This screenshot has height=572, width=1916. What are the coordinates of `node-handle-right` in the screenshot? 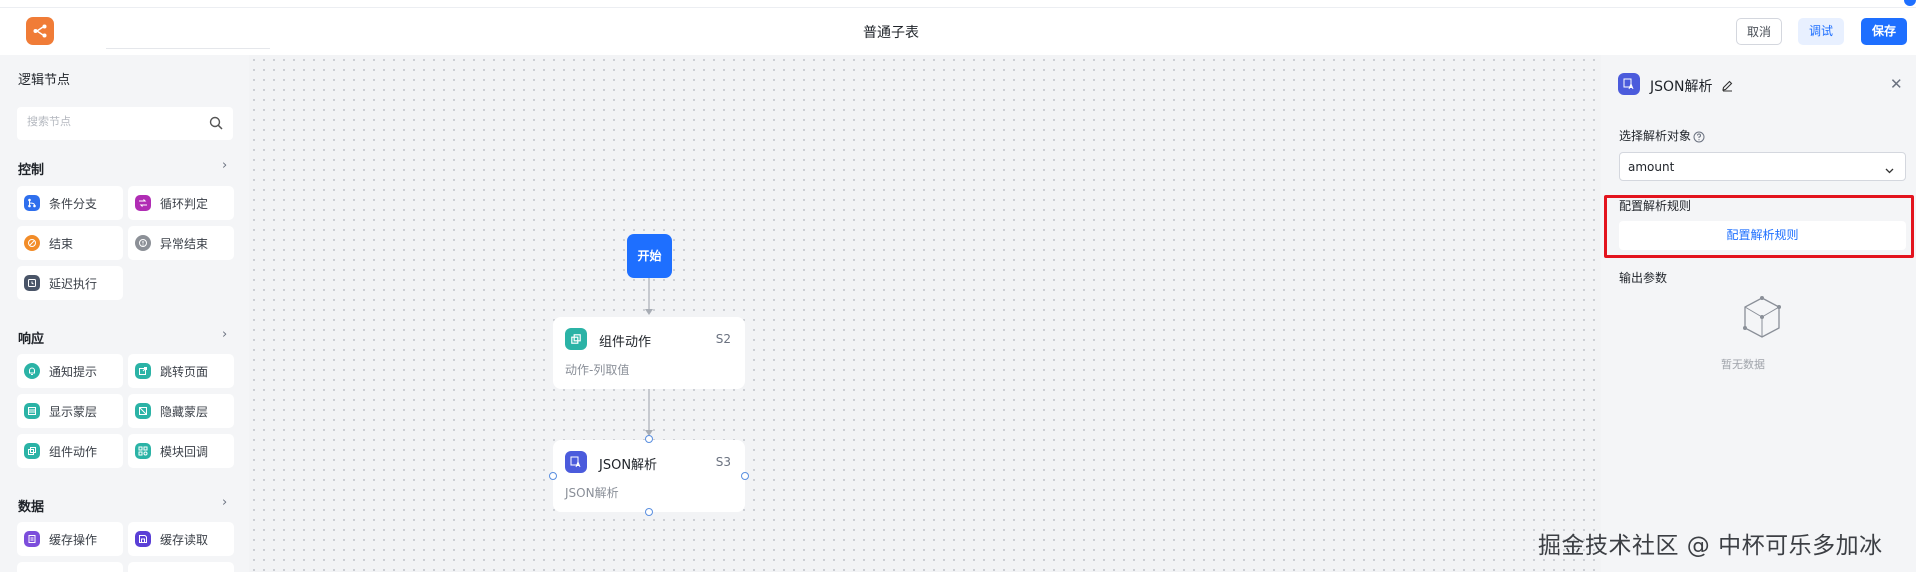 It's located at (745, 476).